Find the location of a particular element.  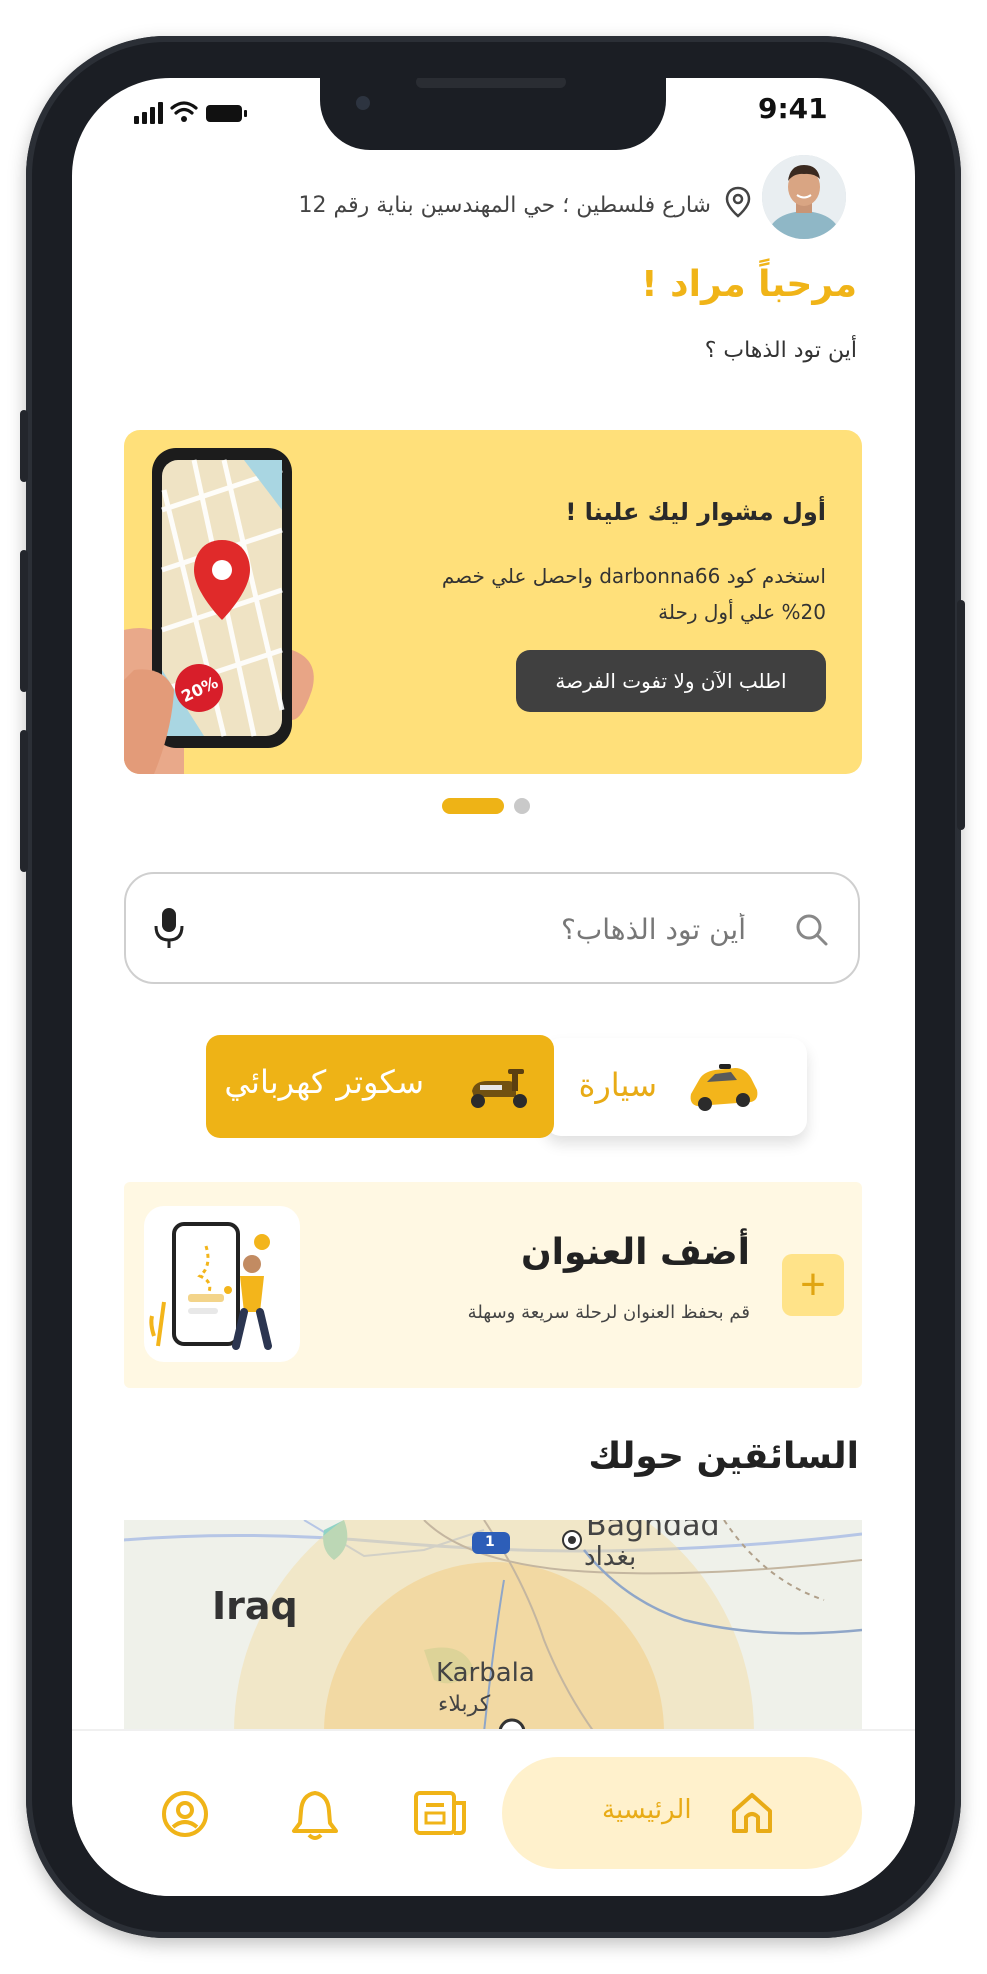

location-row: شارع فلسطين ؛ حي المهندسين بناية رقم 12 is located at coordinates (525, 205).